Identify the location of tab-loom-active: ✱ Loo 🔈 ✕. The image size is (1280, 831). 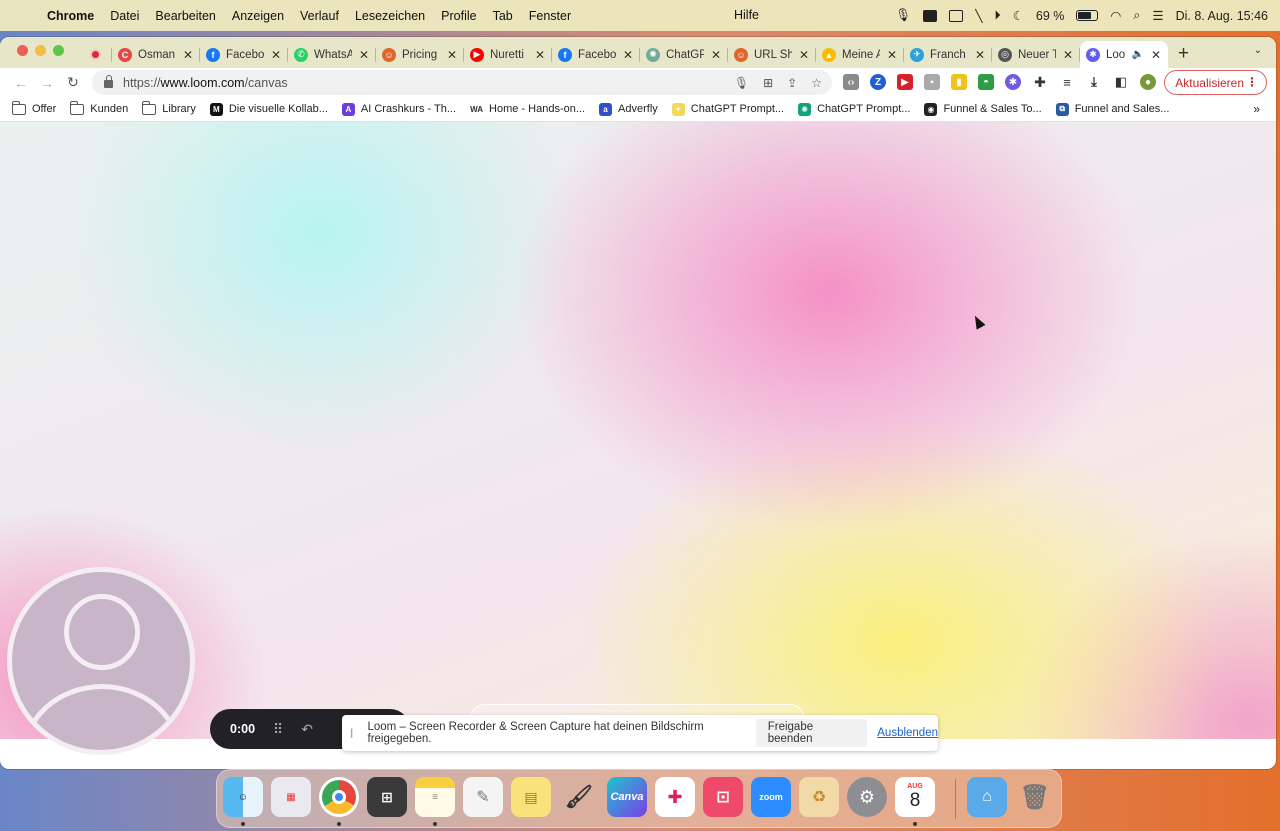
(1124, 54).